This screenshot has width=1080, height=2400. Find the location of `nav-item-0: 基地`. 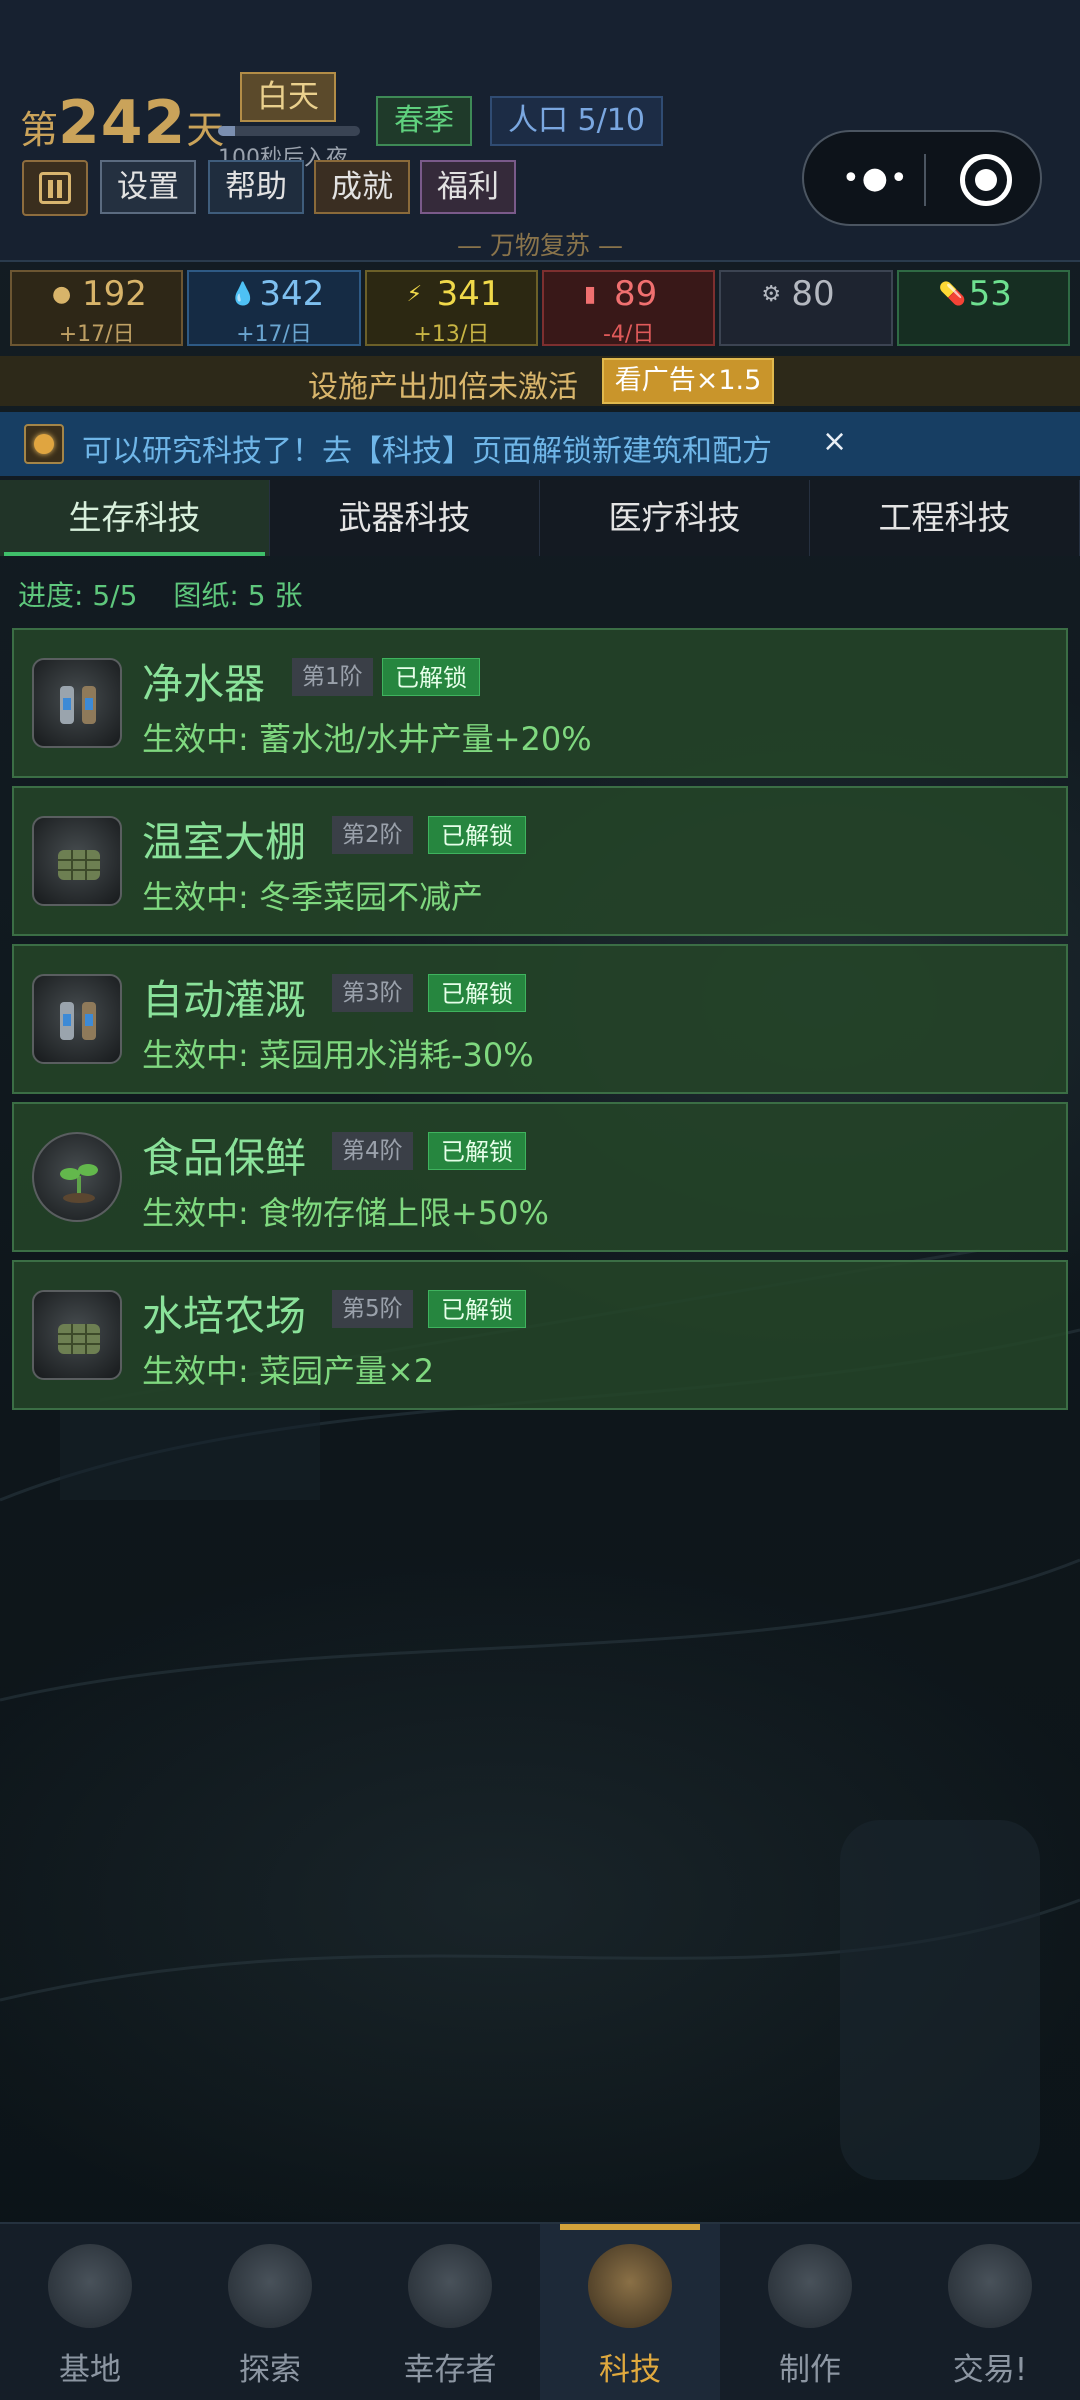

nav-item-0: 基地 is located at coordinates (90, 2312).